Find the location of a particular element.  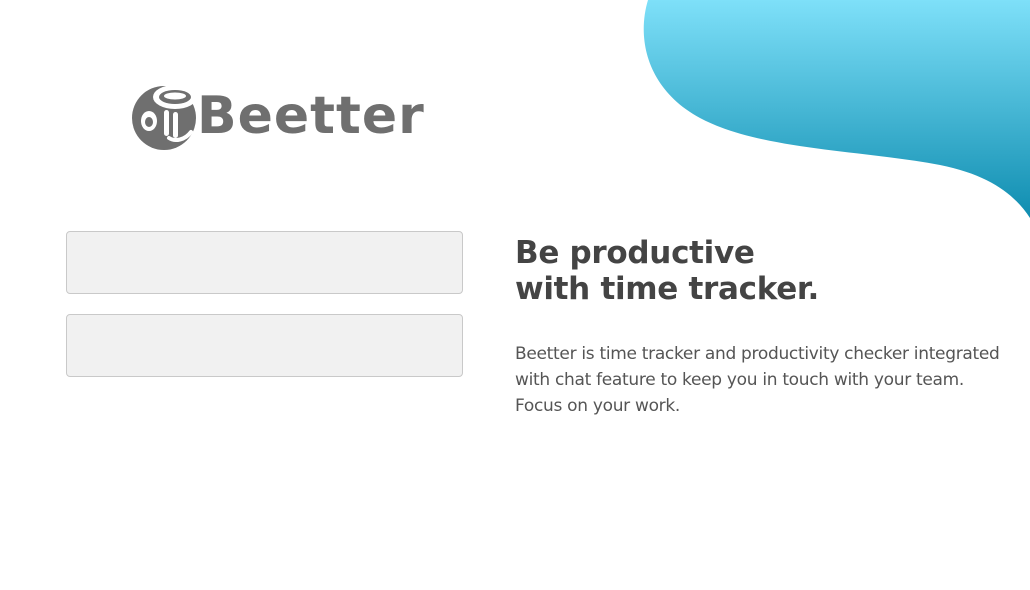

hero-headline-line-1: Be productive is located at coordinates (635, 253).